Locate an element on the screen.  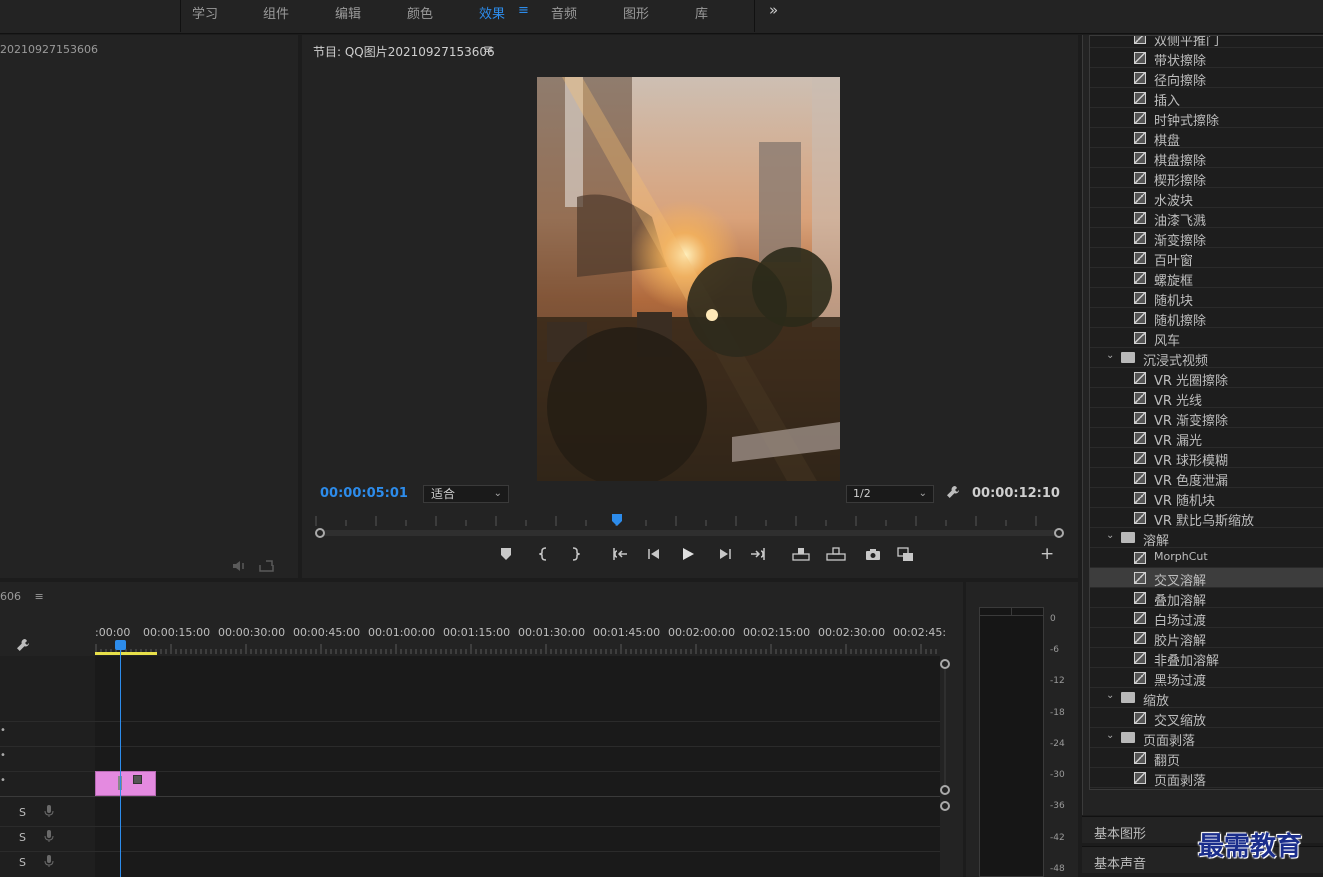
camera-icon is located at coordinates (873, 556).